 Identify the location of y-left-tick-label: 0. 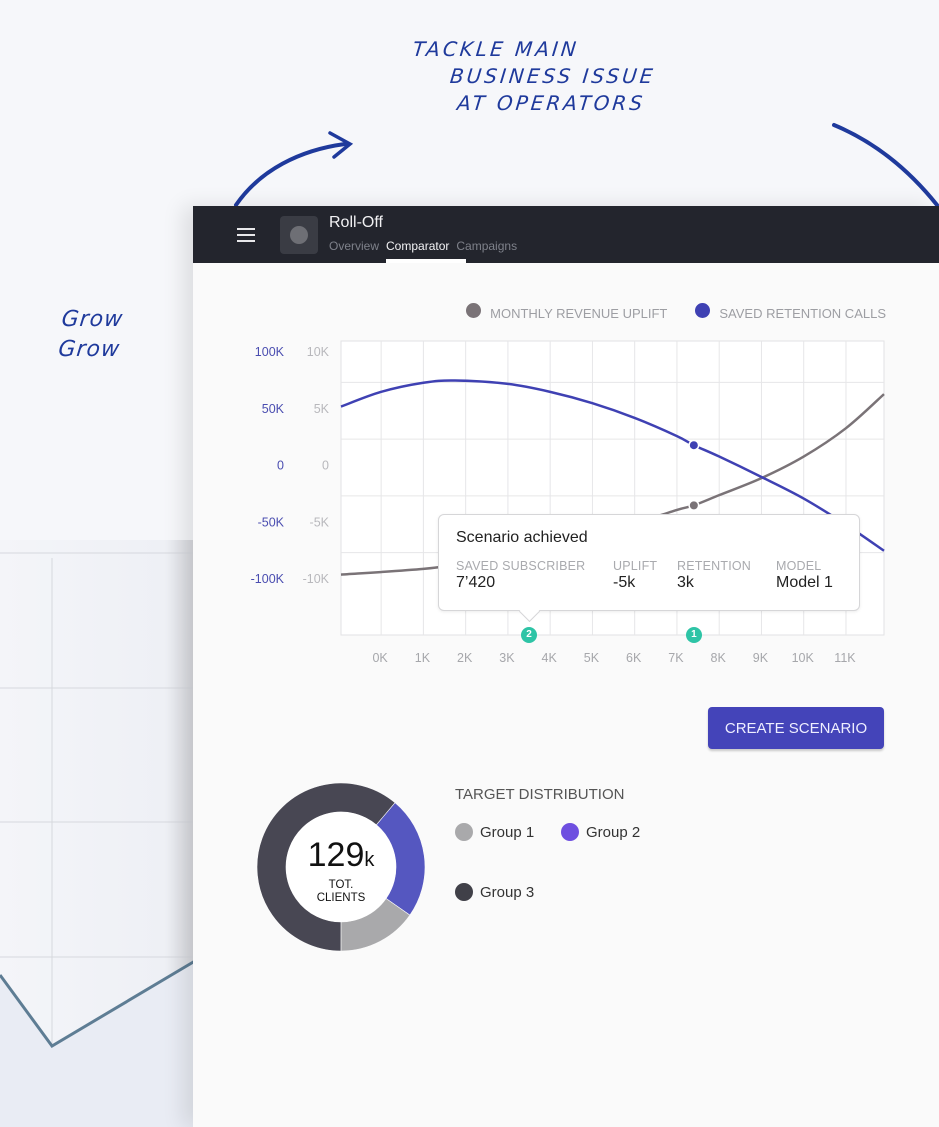
(280, 466).